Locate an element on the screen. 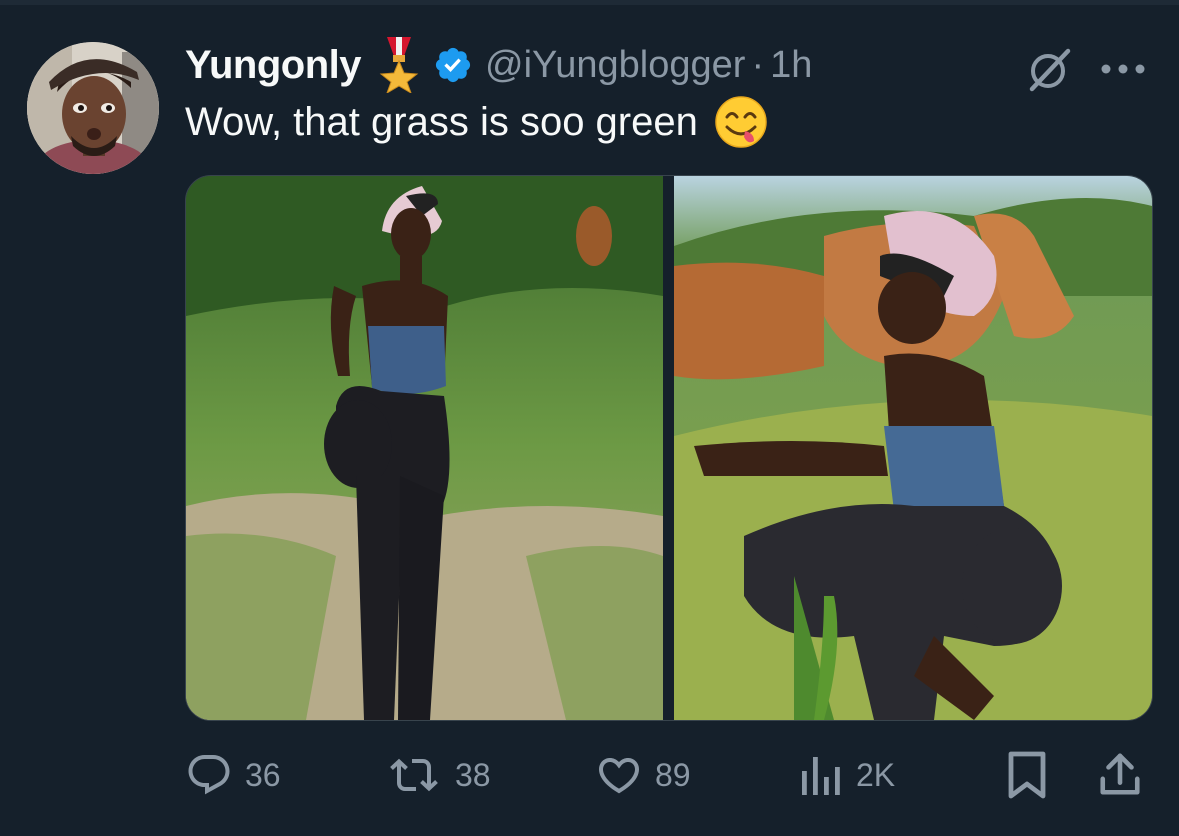 The width and height of the screenshot is (1179, 836). share-icon is located at coordinates (1120, 774).